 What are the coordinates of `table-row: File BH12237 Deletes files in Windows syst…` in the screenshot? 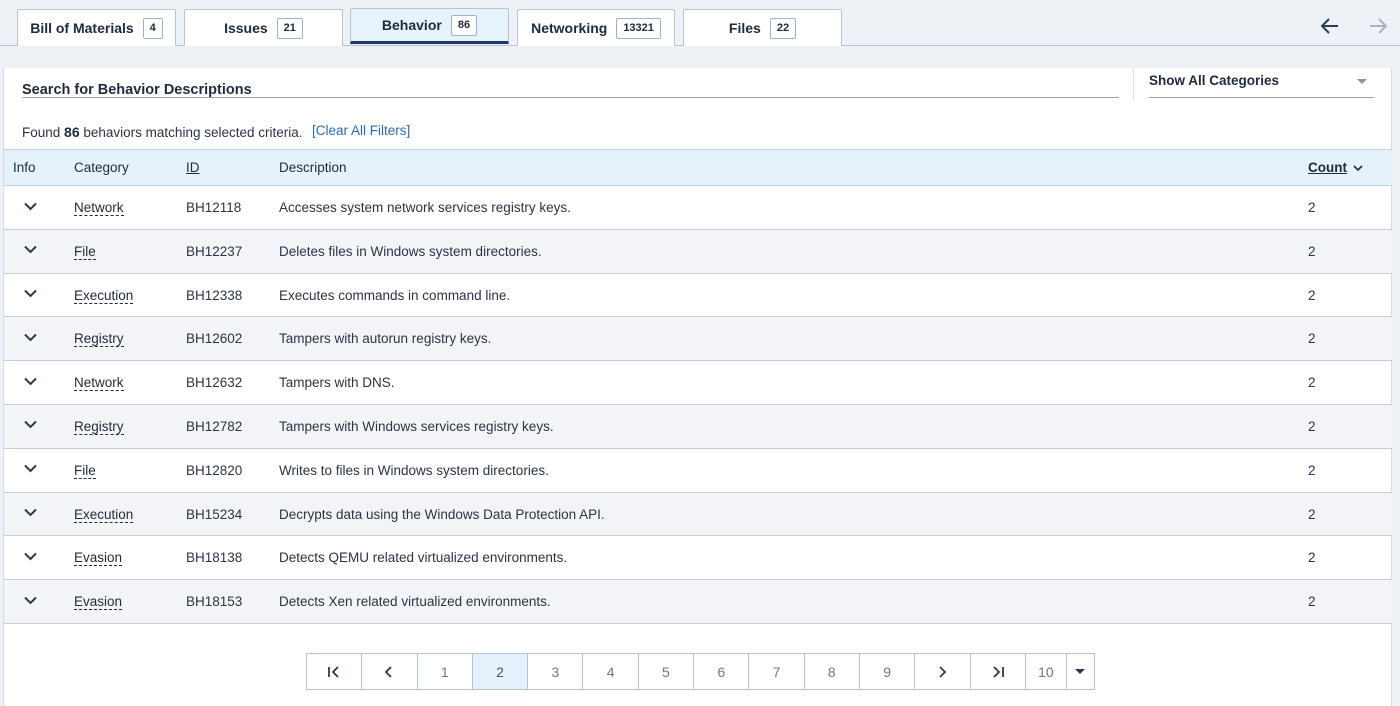 It's located at (698, 251).